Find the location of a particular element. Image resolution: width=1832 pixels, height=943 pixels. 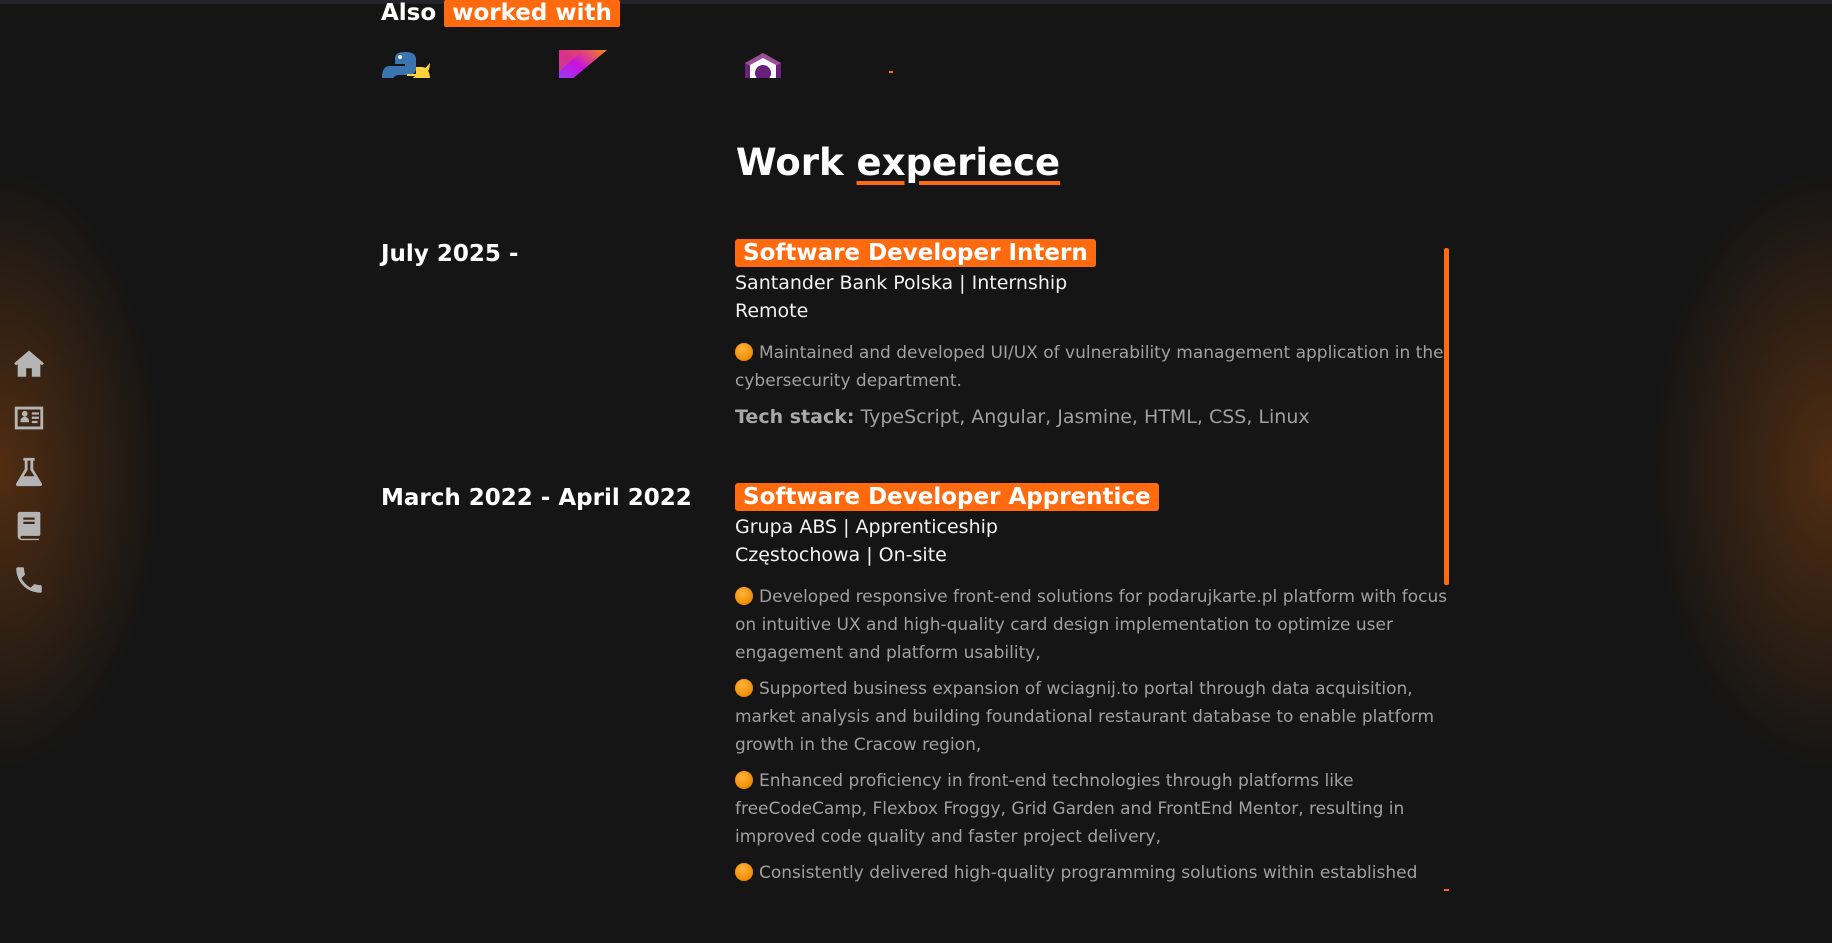

nav-contact is located at coordinates (32, 579).